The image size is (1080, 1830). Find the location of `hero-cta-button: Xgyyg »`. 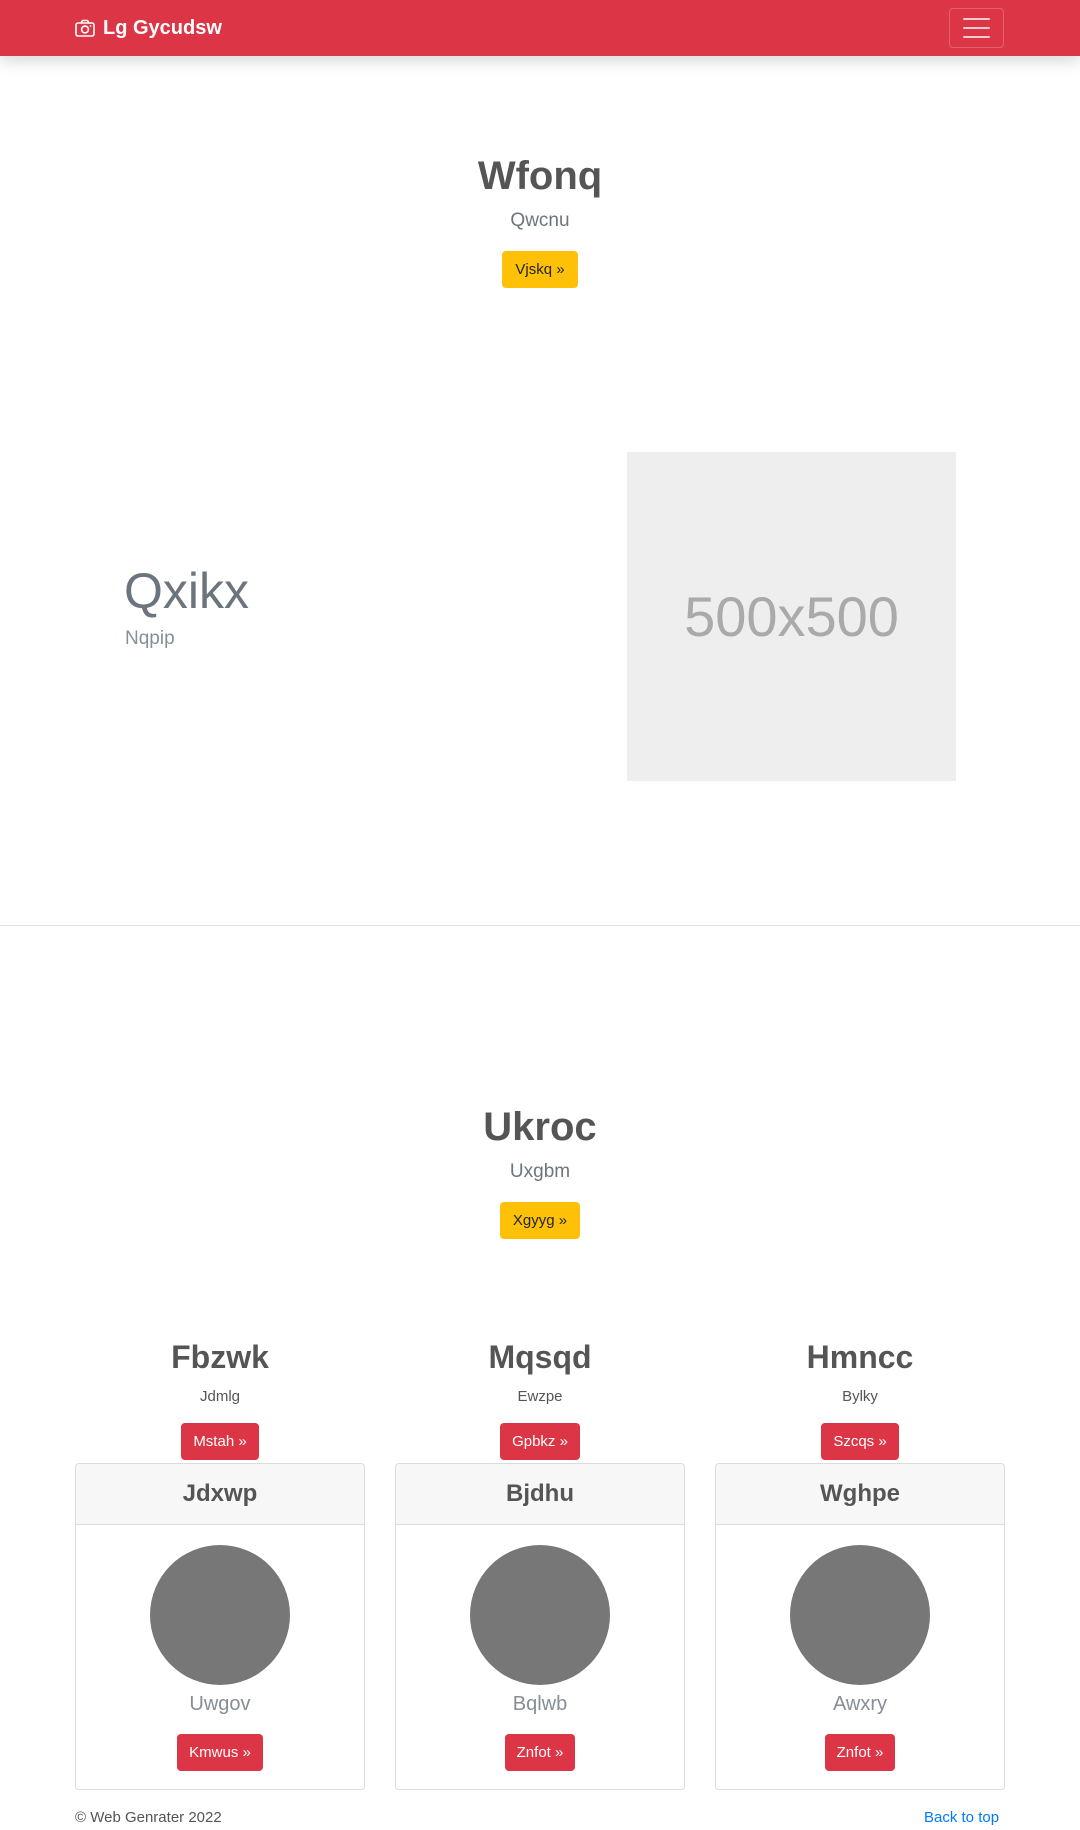

hero-cta-button: Xgyyg » is located at coordinates (540, 1220).